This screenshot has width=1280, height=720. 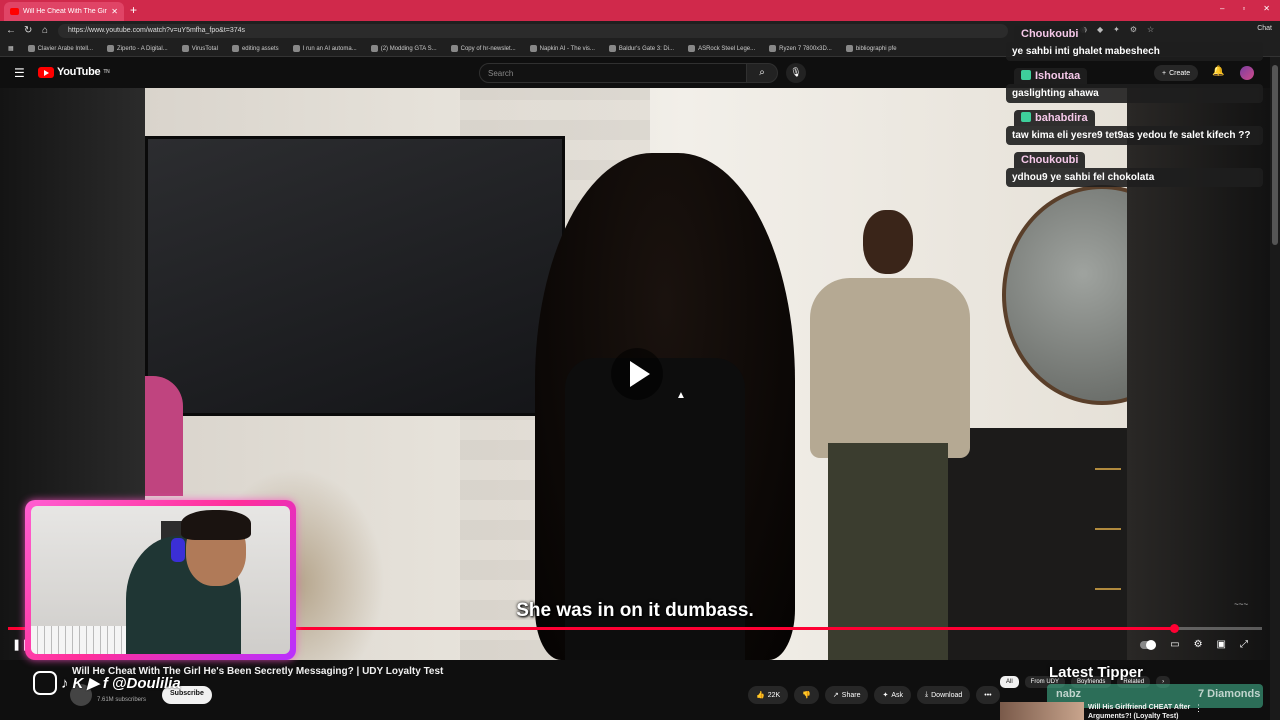 What do you see at coordinates (1275, 388) in the screenshot?
I see `page-scrollbar` at bounding box center [1275, 388].